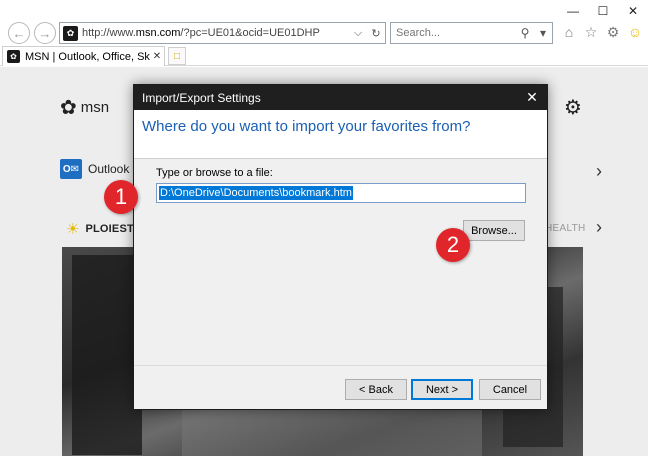 The image size is (648, 456). I want to click on smiley-feedback-icon: ☺, so click(635, 32).